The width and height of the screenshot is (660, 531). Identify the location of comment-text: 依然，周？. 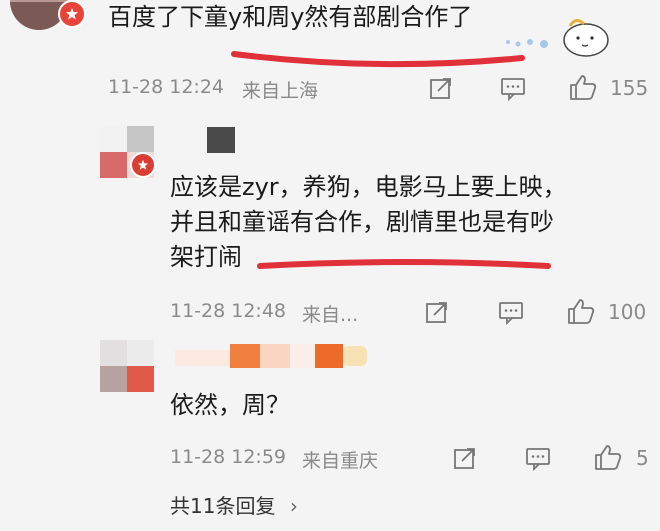
(230, 405).